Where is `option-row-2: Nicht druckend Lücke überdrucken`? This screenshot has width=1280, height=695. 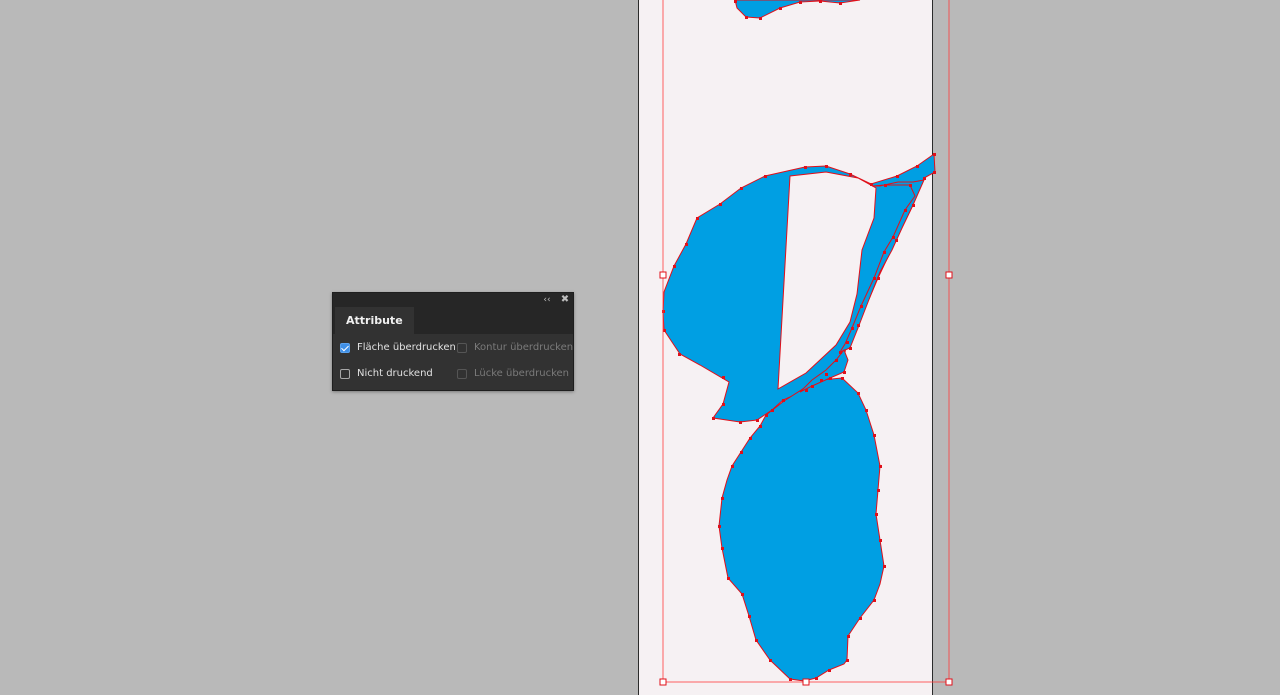 option-row-2: Nicht druckend Lücke überdrucken is located at coordinates (453, 375).